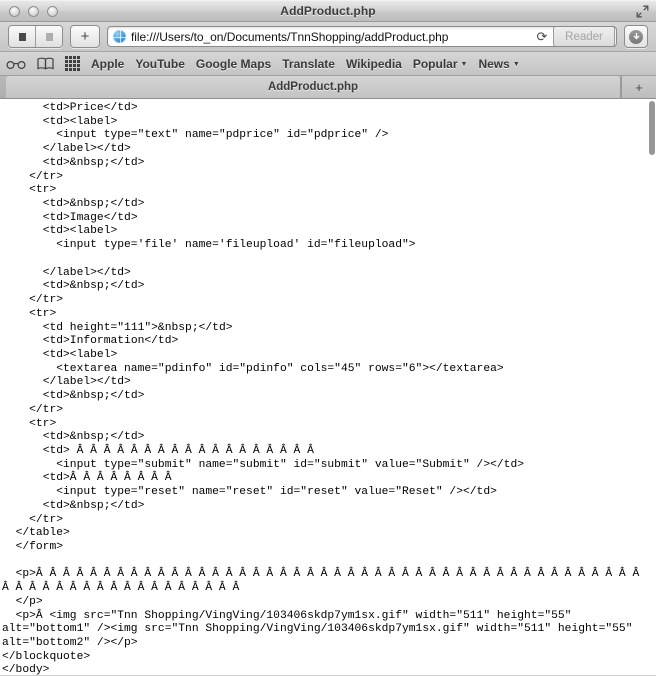 The height and width of the screenshot is (676, 656). What do you see at coordinates (642, 11) in the screenshot?
I see `fullscreen-icon` at bounding box center [642, 11].